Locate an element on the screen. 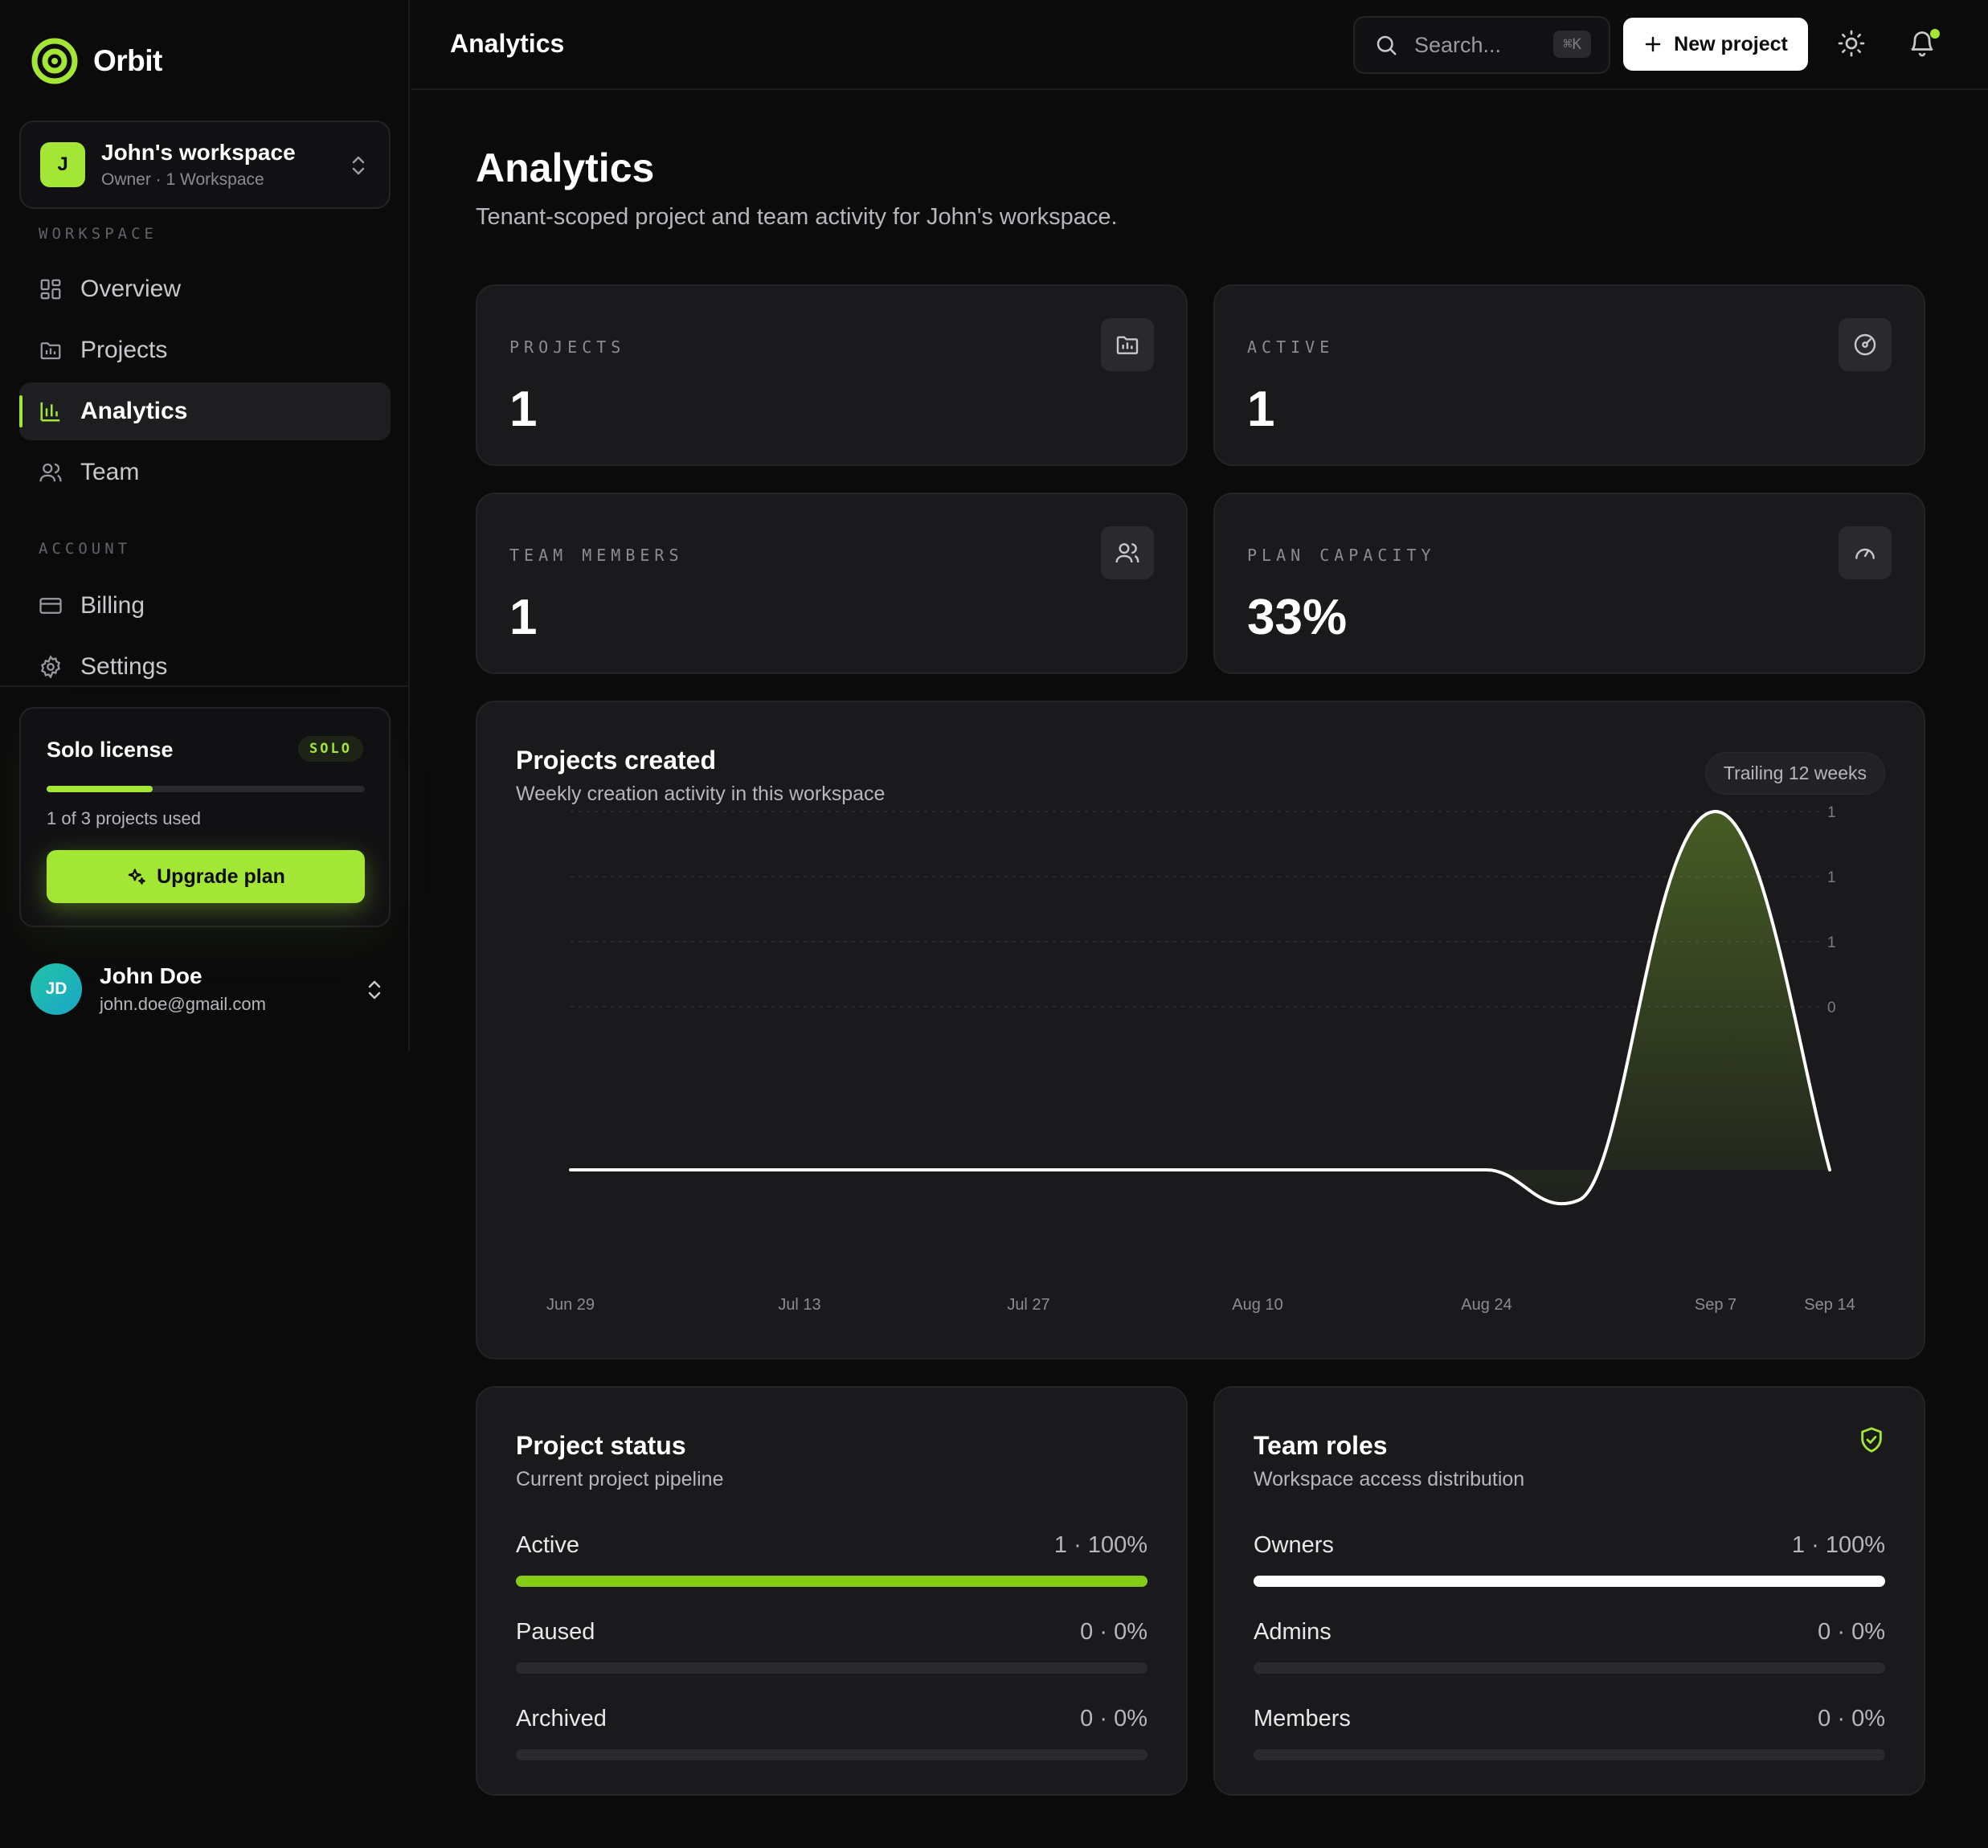 This screenshot has height=1848, width=1988. app-name: Orbit is located at coordinates (127, 60).